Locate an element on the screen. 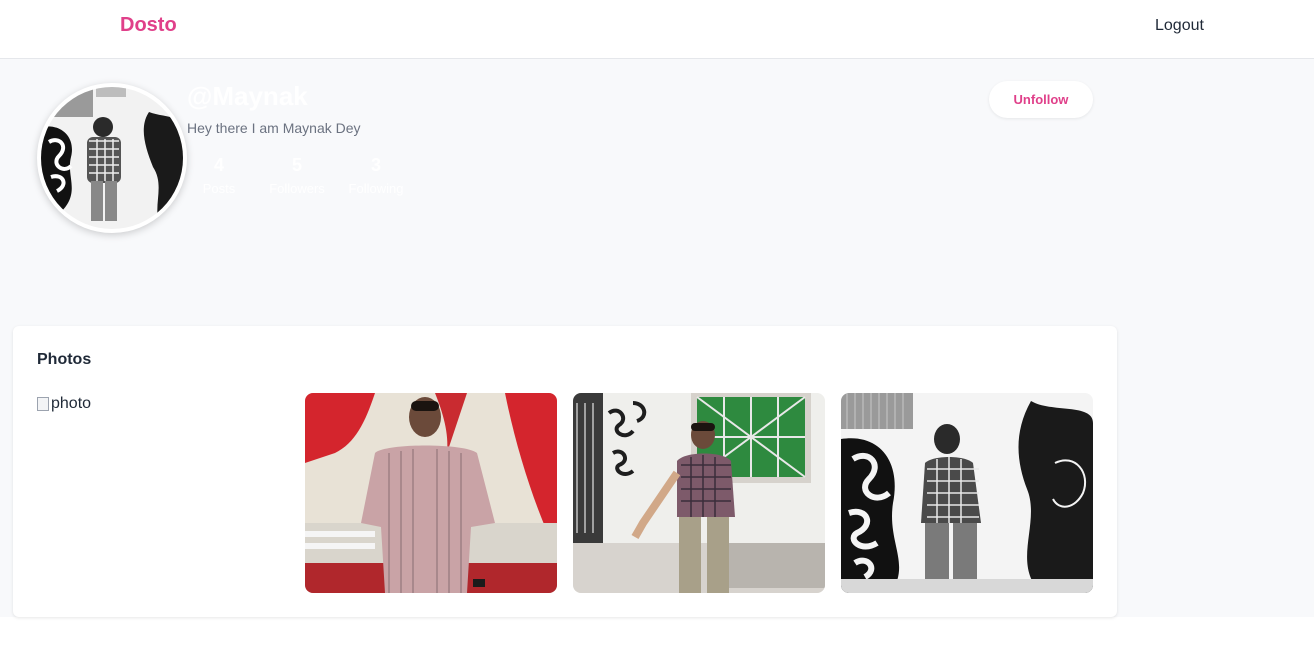 The height and width of the screenshot is (654, 1314). brand-logo: Dosto is located at coordinates (148, 25).